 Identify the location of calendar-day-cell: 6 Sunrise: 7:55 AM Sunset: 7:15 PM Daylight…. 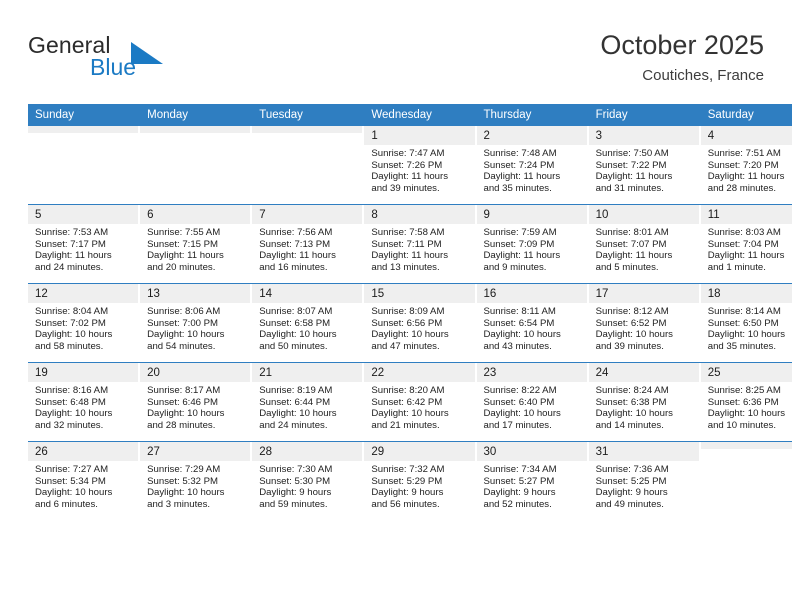
(196, 244).